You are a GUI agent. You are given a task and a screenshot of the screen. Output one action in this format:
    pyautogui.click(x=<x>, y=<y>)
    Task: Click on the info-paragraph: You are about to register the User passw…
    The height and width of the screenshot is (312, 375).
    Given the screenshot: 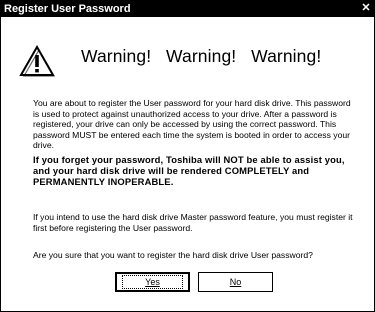 What is the action you would take?
    pyautogui.click(x=192, y=124)
    